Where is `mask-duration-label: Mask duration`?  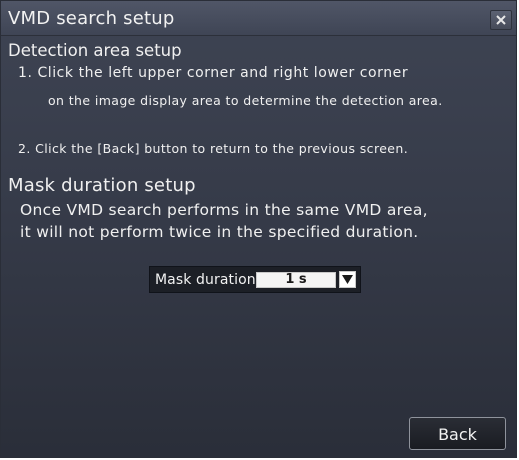 mask-duration-label: Mask duration is located at coordinates (205, 280).